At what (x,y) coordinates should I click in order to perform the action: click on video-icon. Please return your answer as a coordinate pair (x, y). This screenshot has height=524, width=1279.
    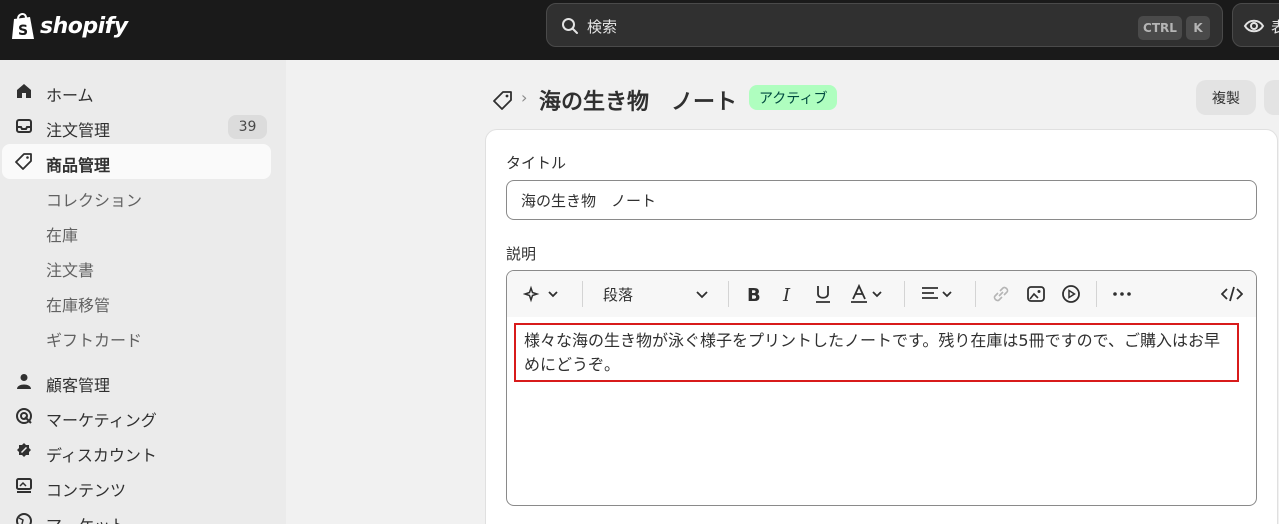
    Looking at the image, I should click on (1071, 294).